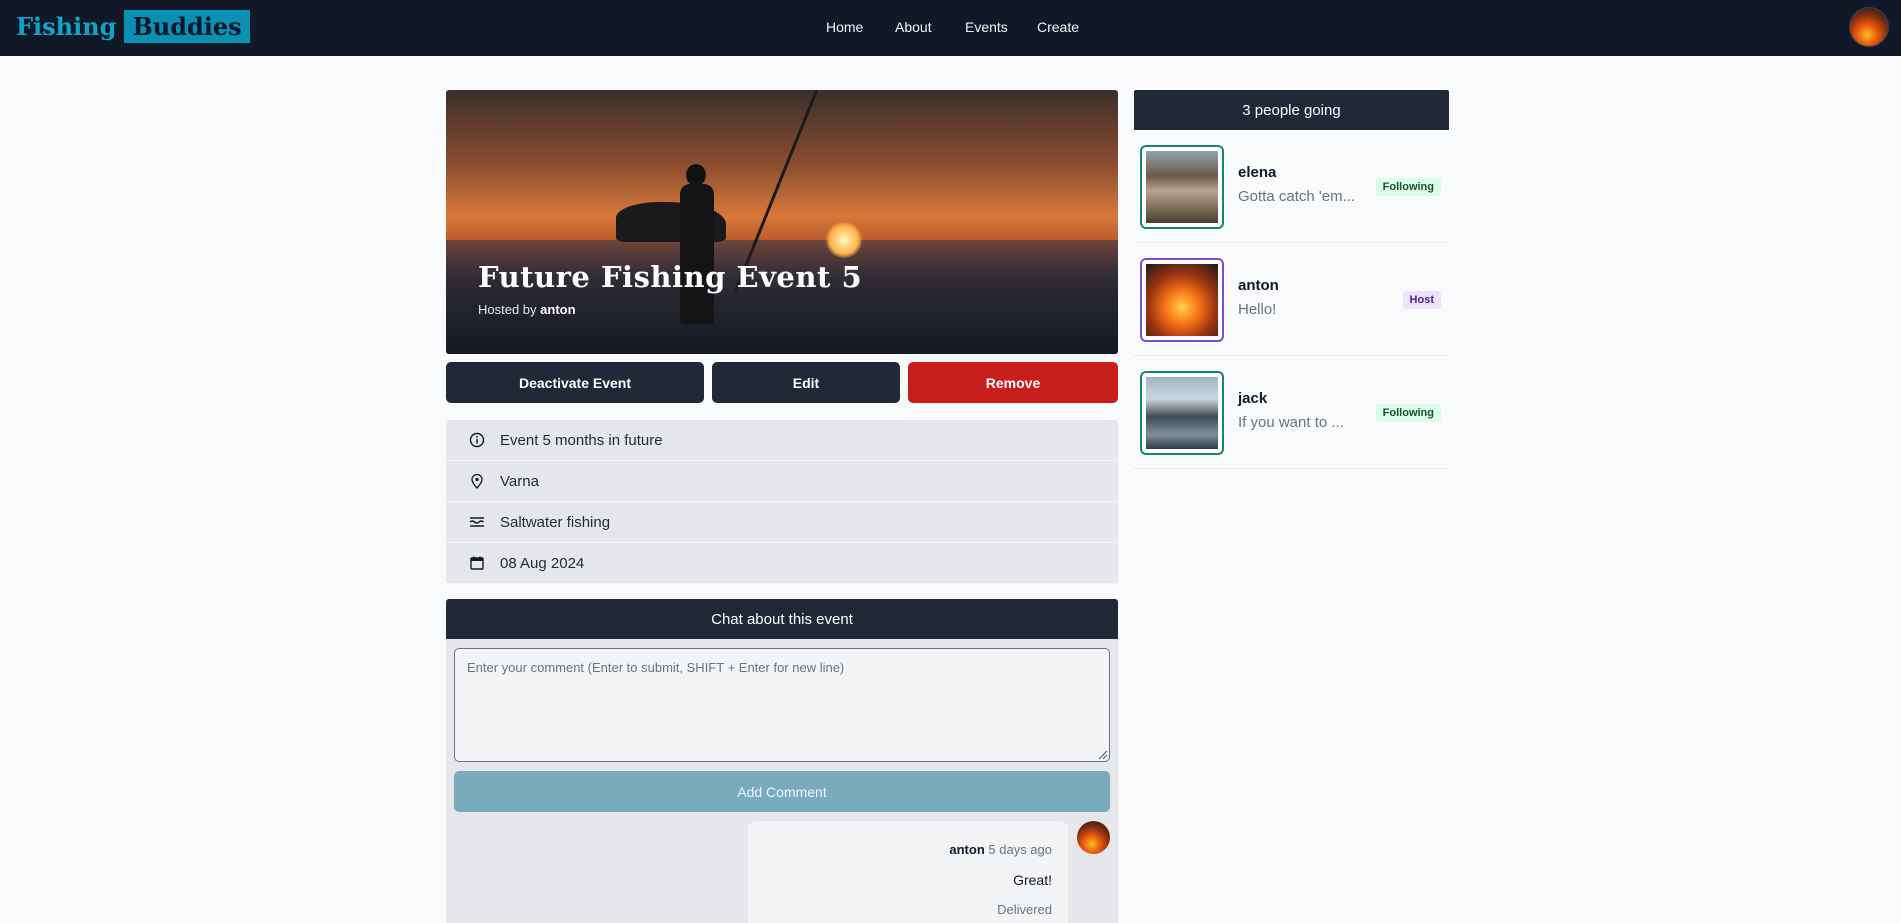  I want to click on chat-comment: anton 5 days ago Great! Delivered, so click(908, 872).